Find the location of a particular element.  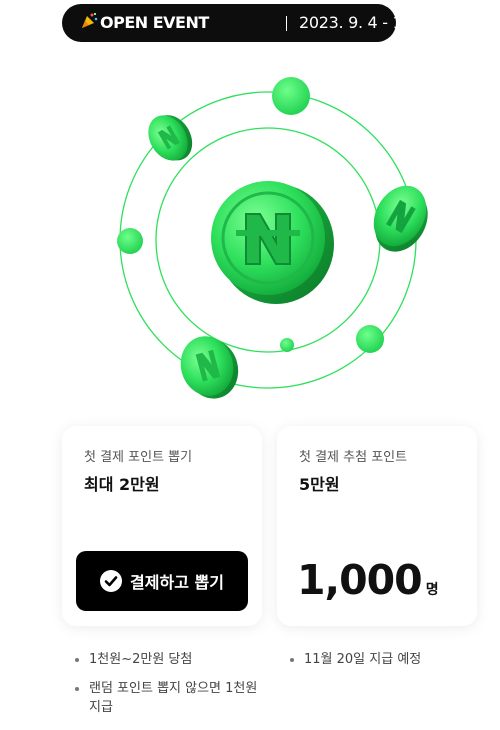

right-notes-list: 11월 20일 지급 예정 is located at coordinates (385, 664).